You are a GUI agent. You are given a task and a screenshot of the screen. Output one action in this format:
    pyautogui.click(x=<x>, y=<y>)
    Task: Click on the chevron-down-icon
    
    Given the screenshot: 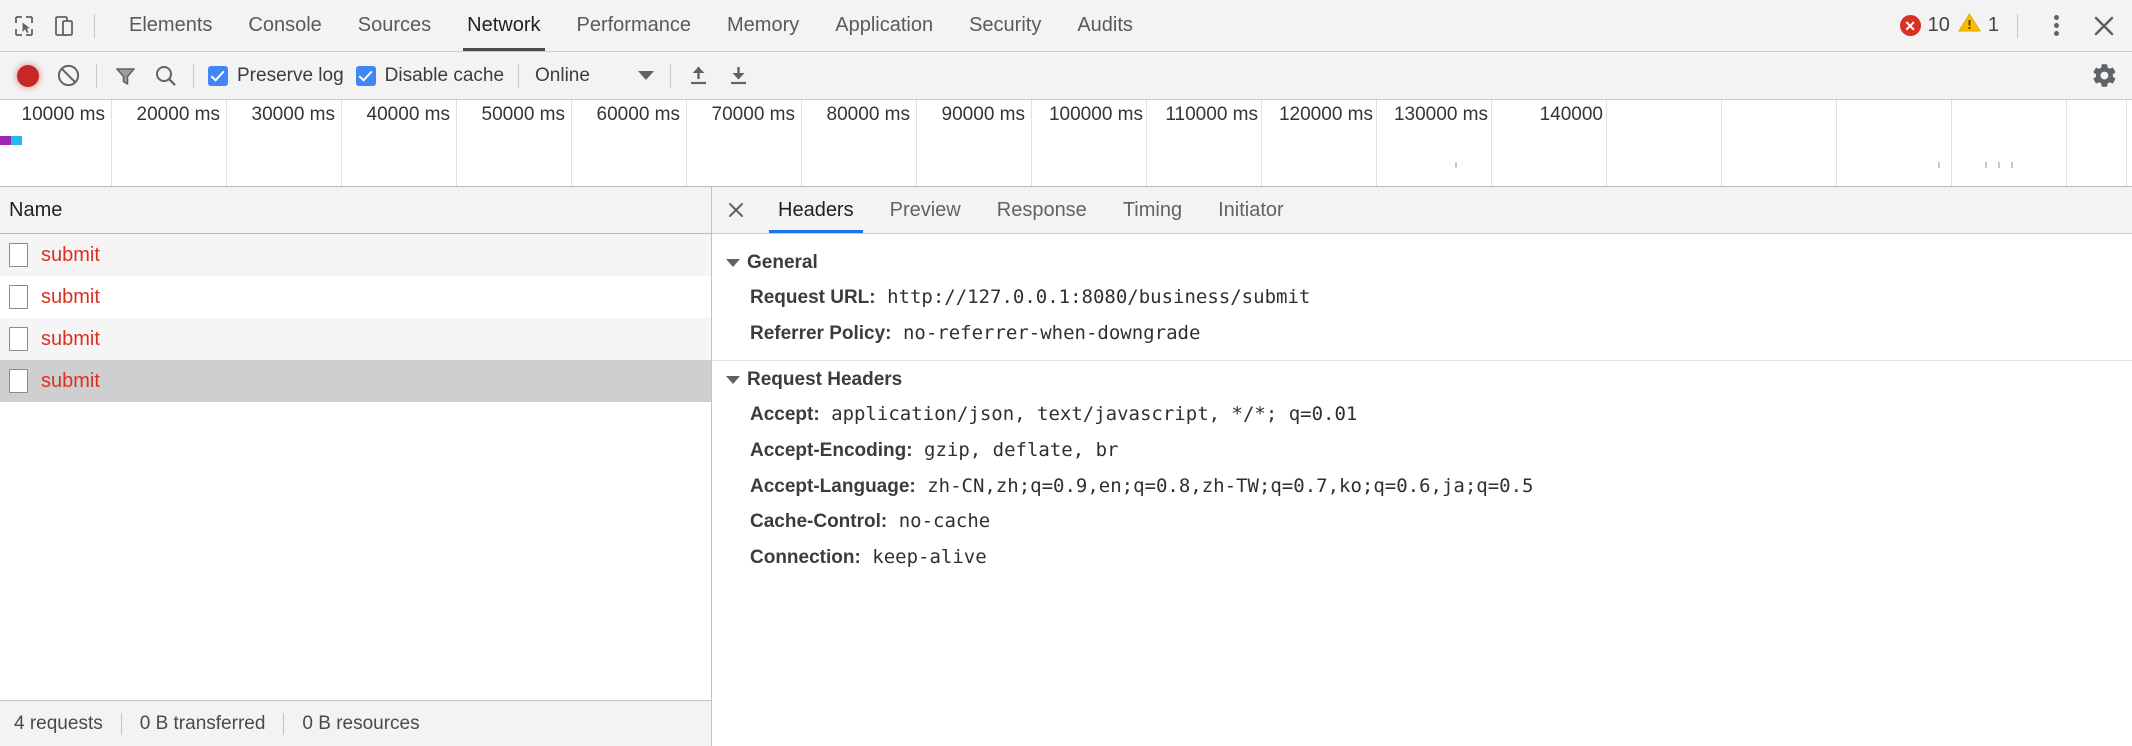 What is the action you would take?
    pyautogui.click(x=645, y=75)
    